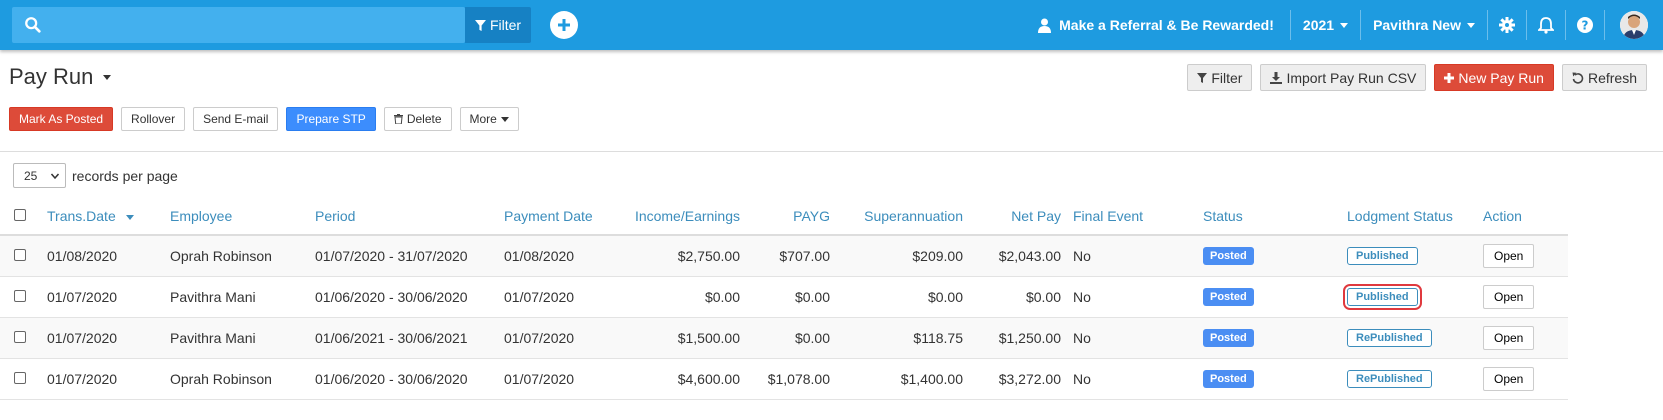  What do you see at coordinates (1546, 25) in the screenshot?
I see `notifications-button` at bounding box center [1546, 25].